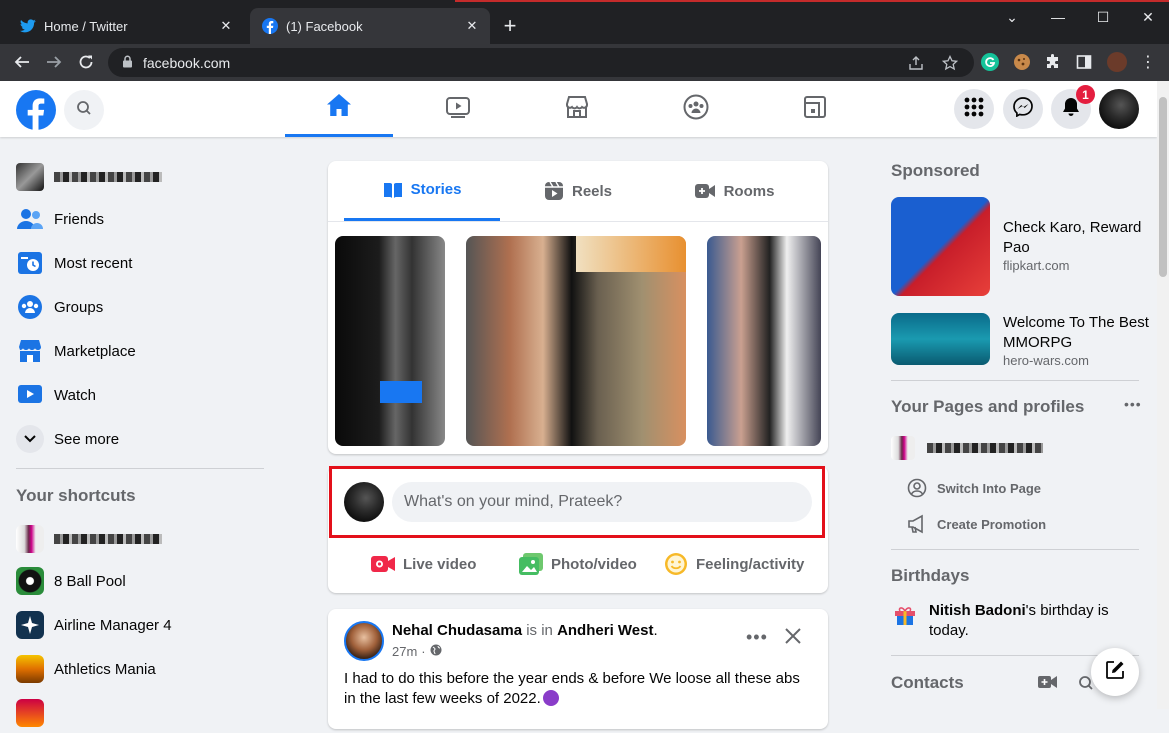 This screenshot has height=733, width=1169. What do you see at coordinates (370, 26) in the screenshot?
I see `tab-facebook: (1) Facebook ✕` at bounding box center [370, 26].